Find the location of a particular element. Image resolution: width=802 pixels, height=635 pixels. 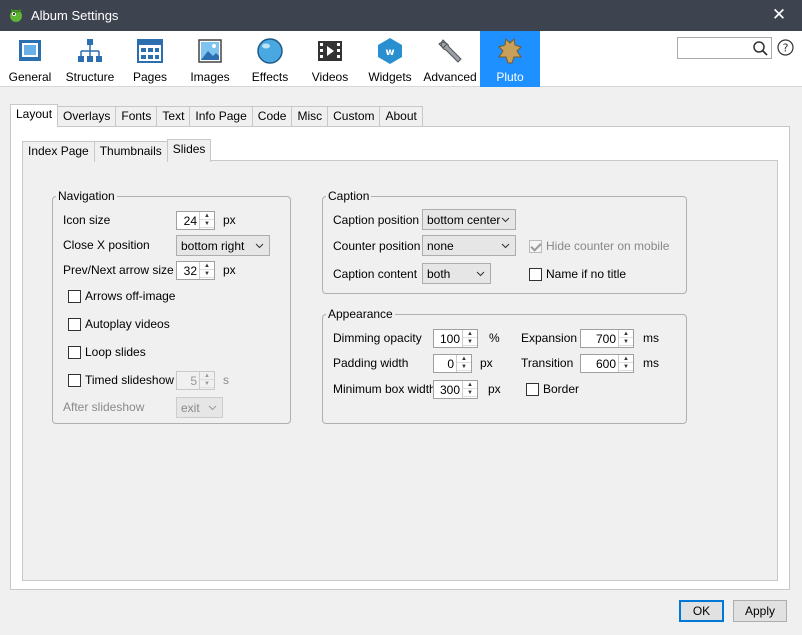

tab-overlays: Overlays is located at coordinates (87, 116).